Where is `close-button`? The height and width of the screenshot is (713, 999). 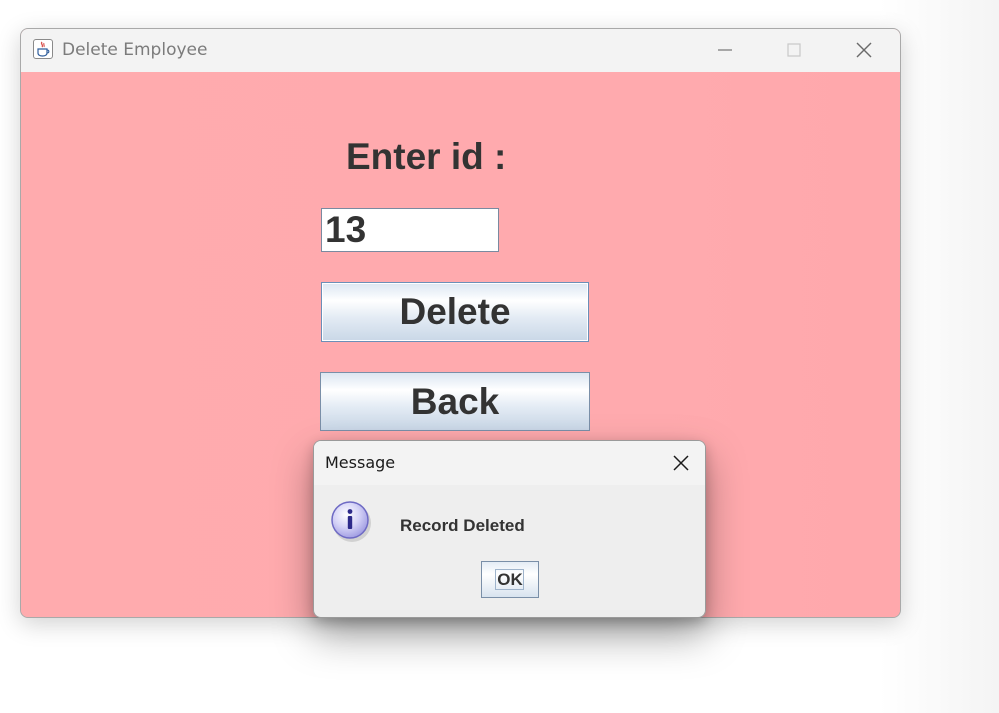
close-button is located at coordinates (864, 50).